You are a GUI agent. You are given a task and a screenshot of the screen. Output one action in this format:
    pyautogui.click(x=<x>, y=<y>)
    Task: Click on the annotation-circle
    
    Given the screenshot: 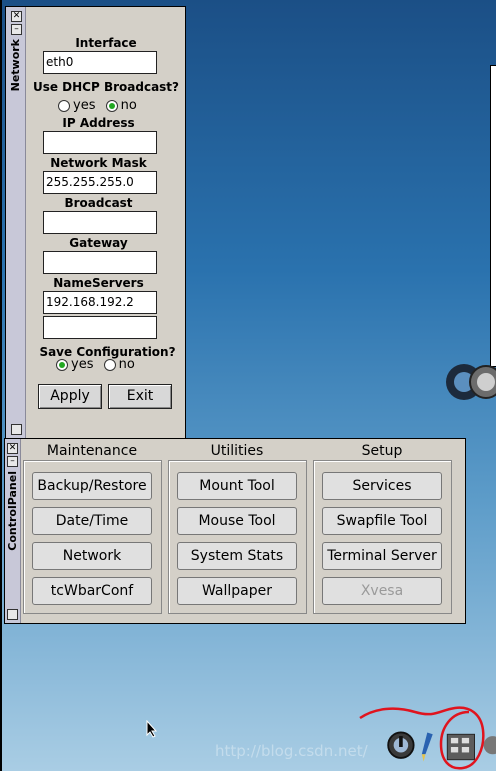 What is the action you would take?
    pyautogui.click(x=422, y=738)
    